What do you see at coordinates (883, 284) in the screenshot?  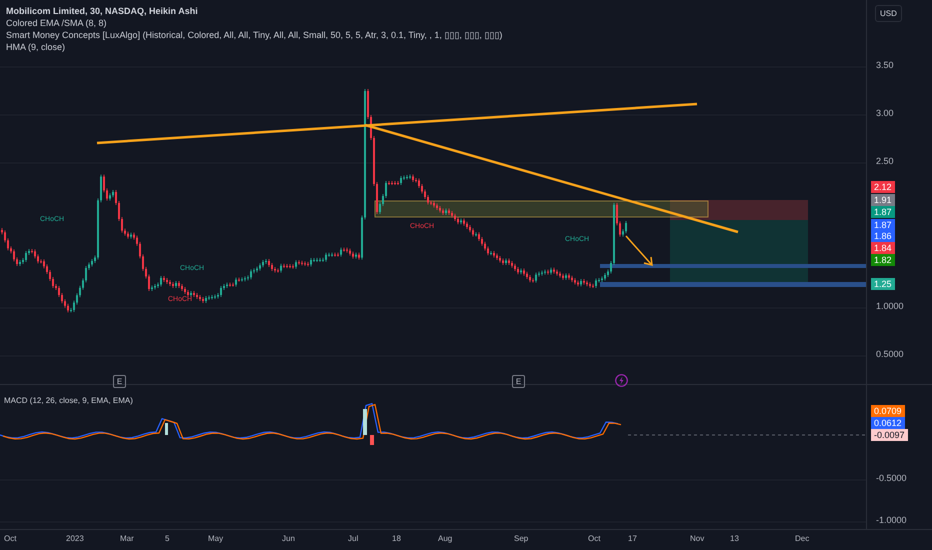 I see `price-badge: 1.25` at bounding box center [883, 284].